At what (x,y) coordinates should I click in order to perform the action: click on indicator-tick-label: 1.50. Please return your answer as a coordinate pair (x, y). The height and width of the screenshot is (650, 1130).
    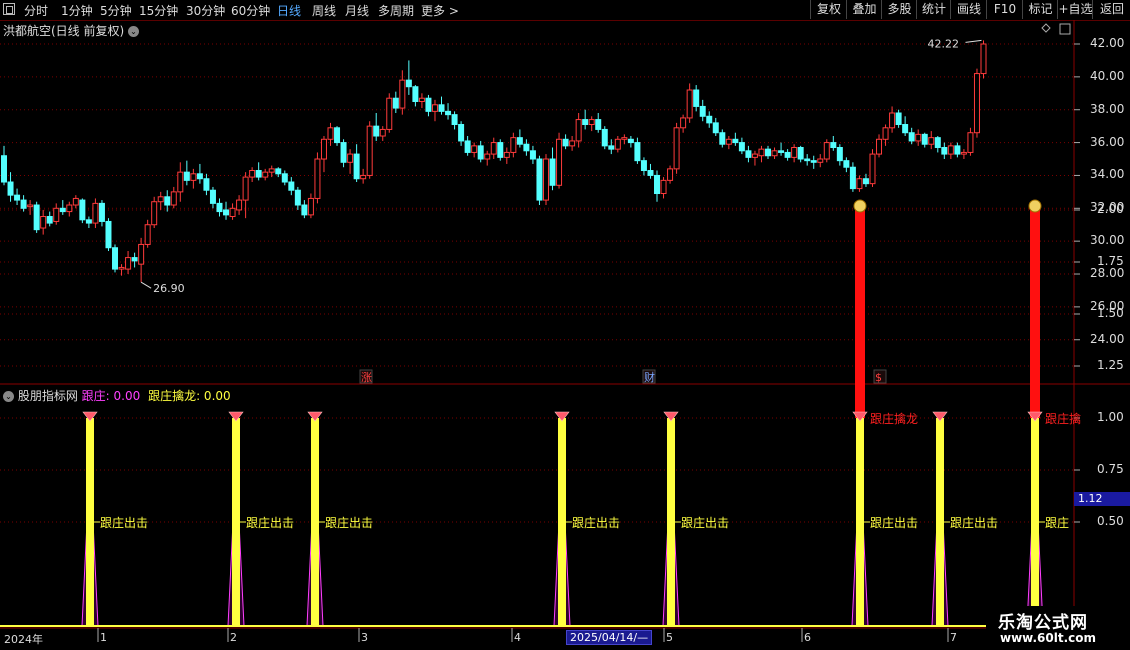
    Looking at the image, I should click on (1110, 313).